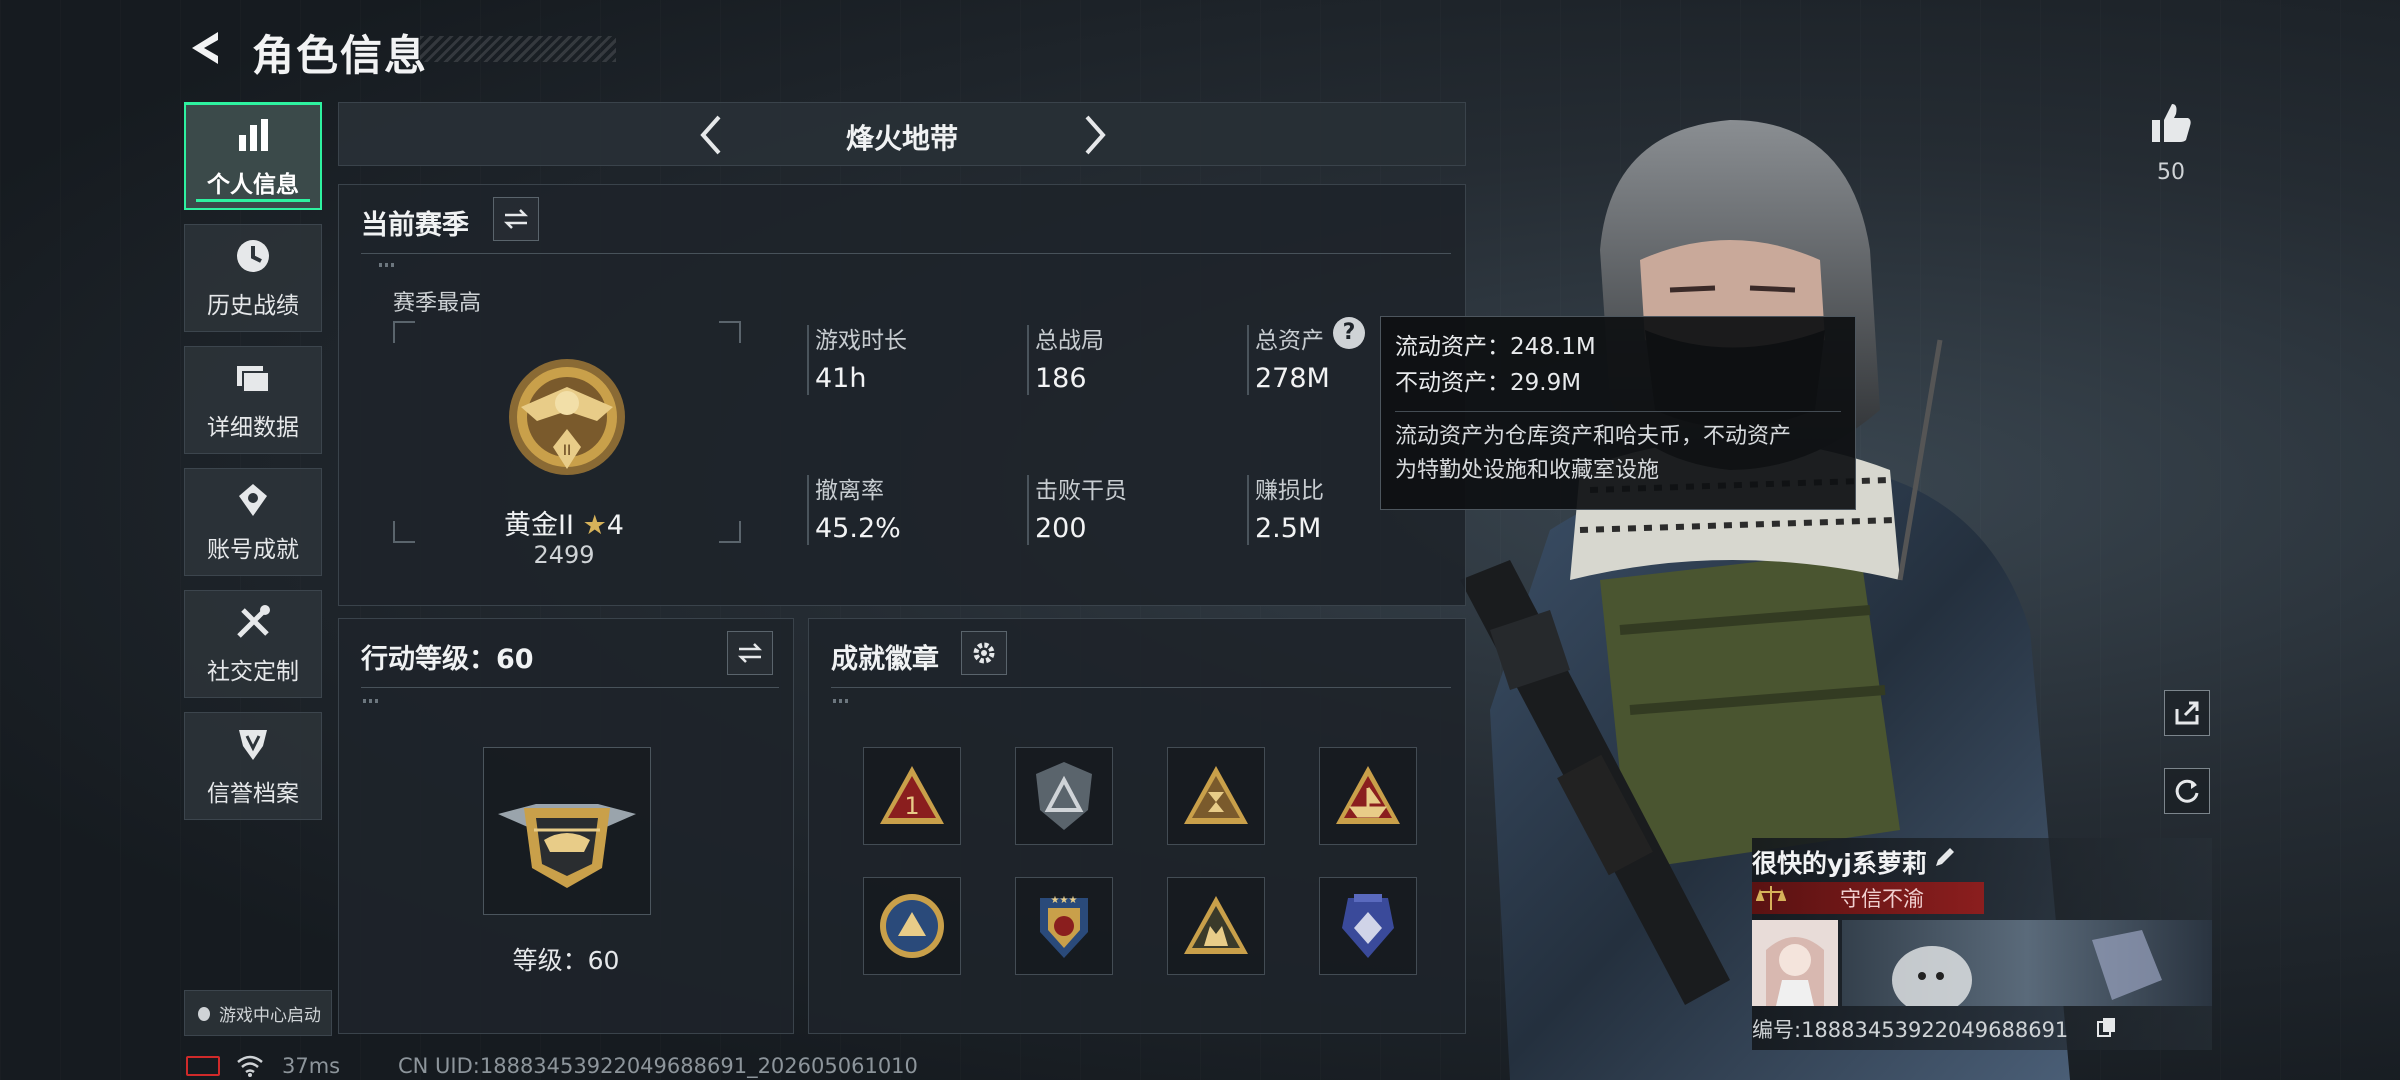  Describe the element at coordinates (1882, 899) in the screenshot. I see `reputation-tag-text: 守信不渝` at that location.